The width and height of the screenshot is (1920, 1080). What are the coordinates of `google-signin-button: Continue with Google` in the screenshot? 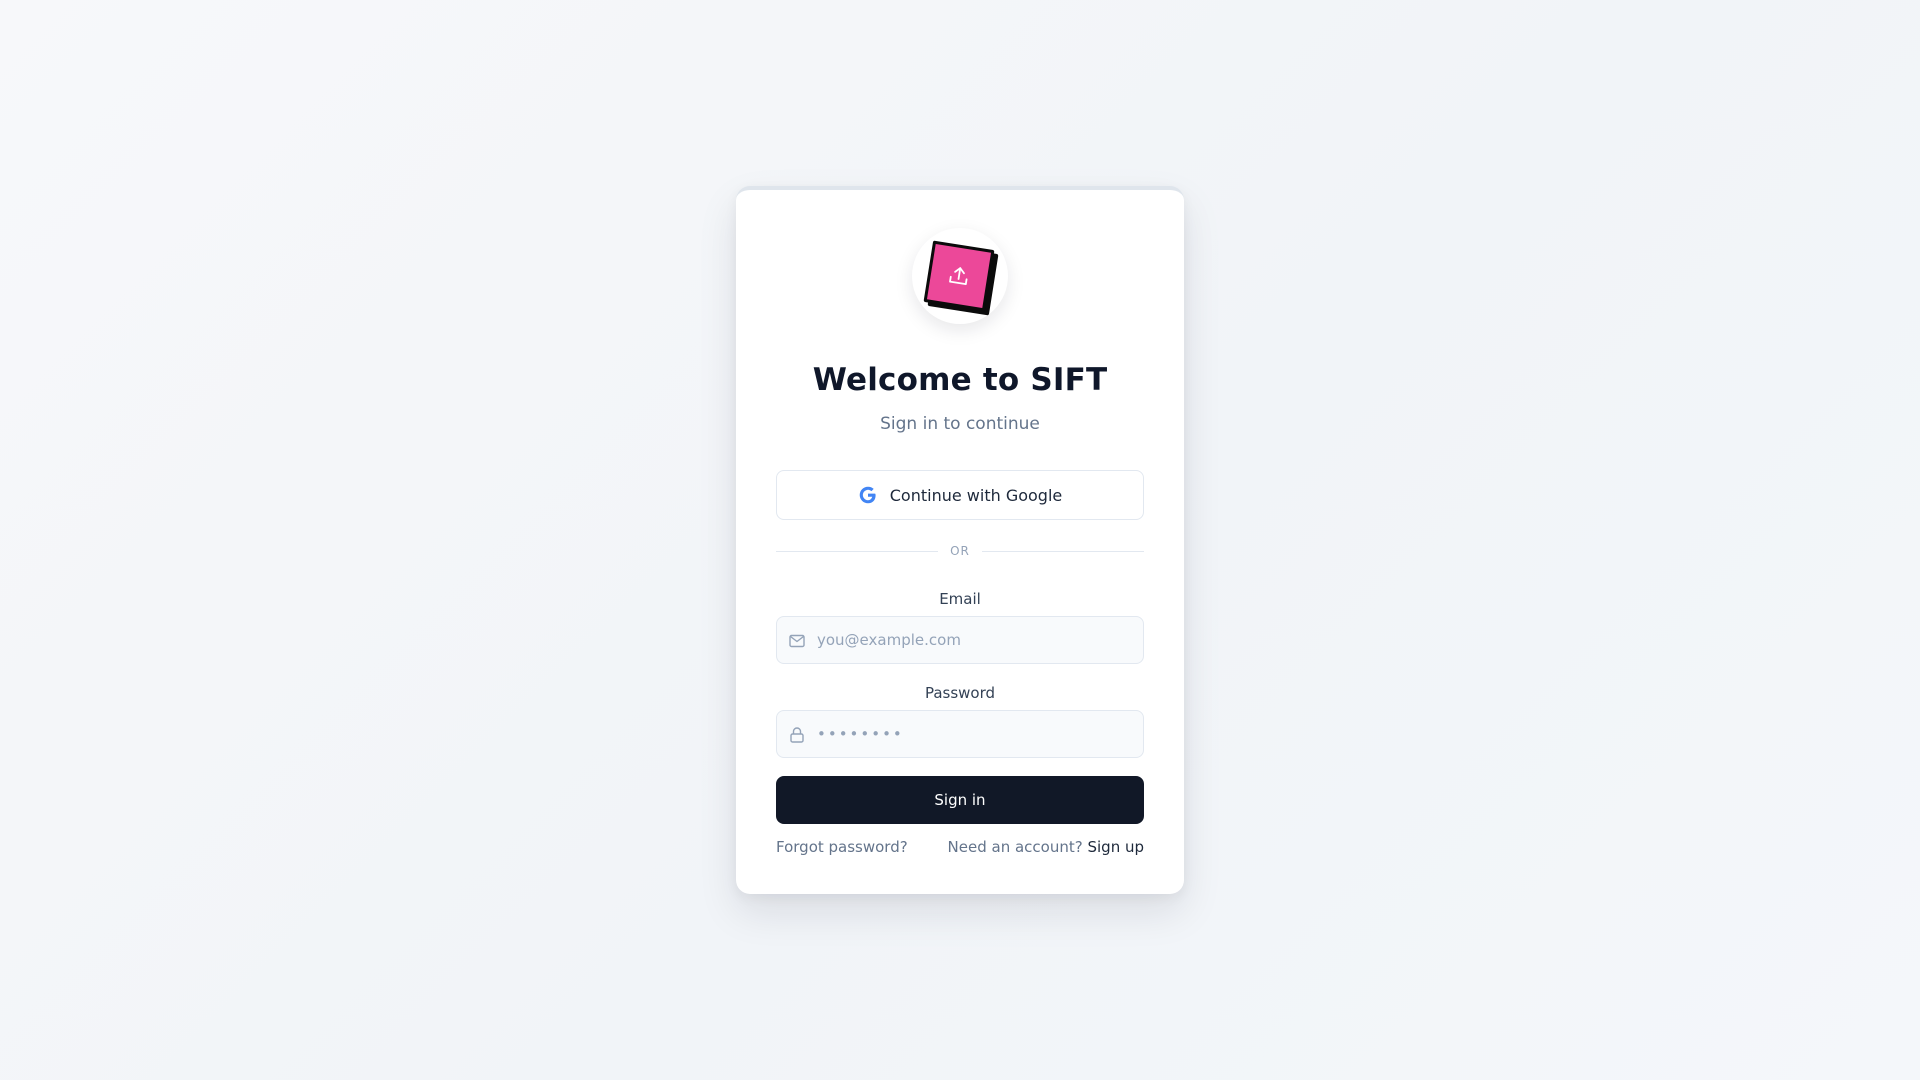 It's located at (960, 495).